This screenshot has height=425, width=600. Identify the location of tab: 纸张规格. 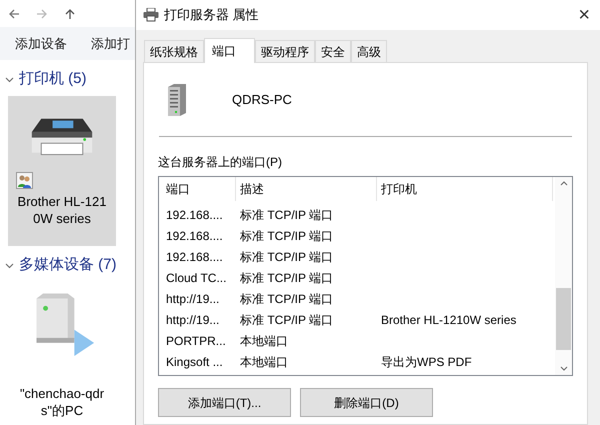
(174, 51).